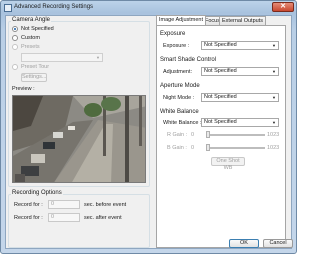  What do you see at coordinates (182, 123) in the screenshot?
I see `white-balance-label: White Balance :` at bounding box center [182, 123].